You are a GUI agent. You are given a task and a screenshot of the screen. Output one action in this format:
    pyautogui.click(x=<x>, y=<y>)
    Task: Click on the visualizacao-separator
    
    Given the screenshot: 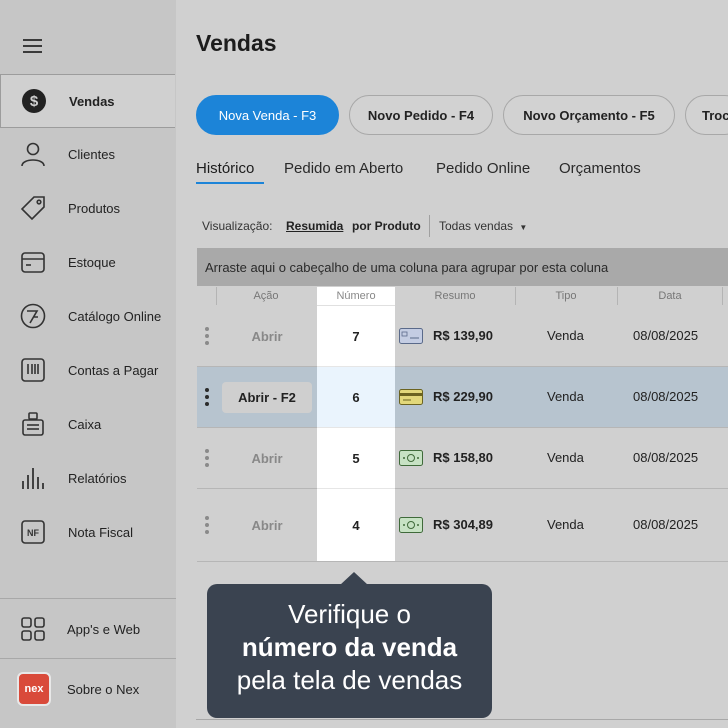 What is the action you would take?
    pyautogui.click(x=429, y=226)
    